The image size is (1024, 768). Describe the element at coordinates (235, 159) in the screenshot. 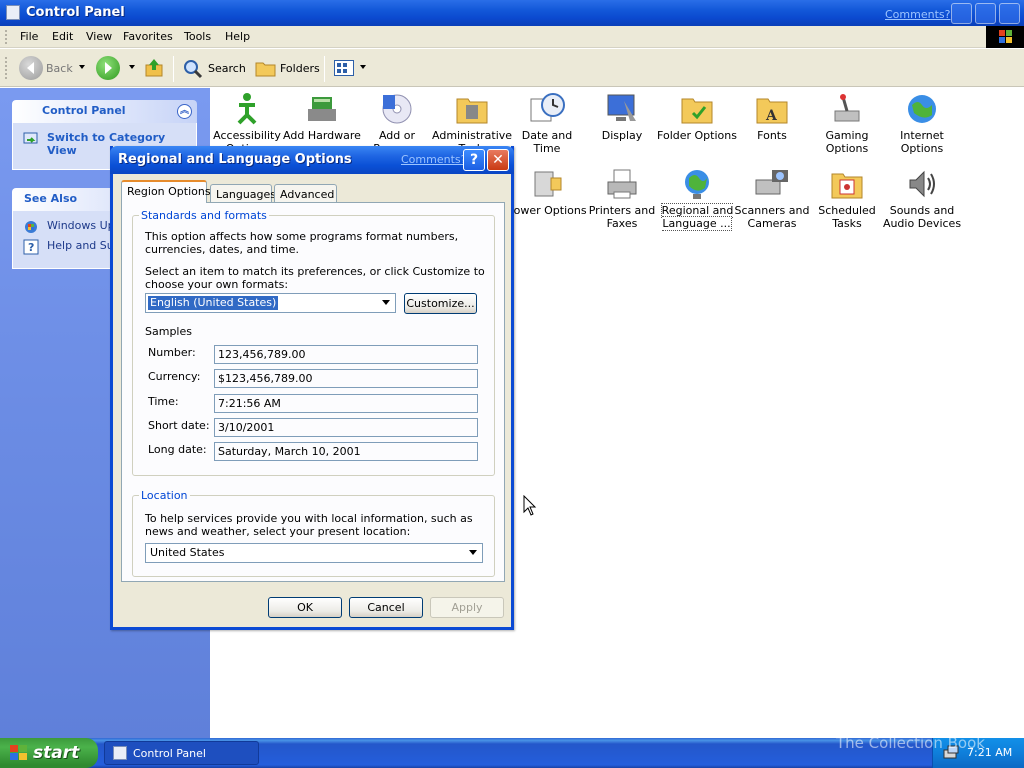

I see `dialog-title: Regional and Language Options` at that location.